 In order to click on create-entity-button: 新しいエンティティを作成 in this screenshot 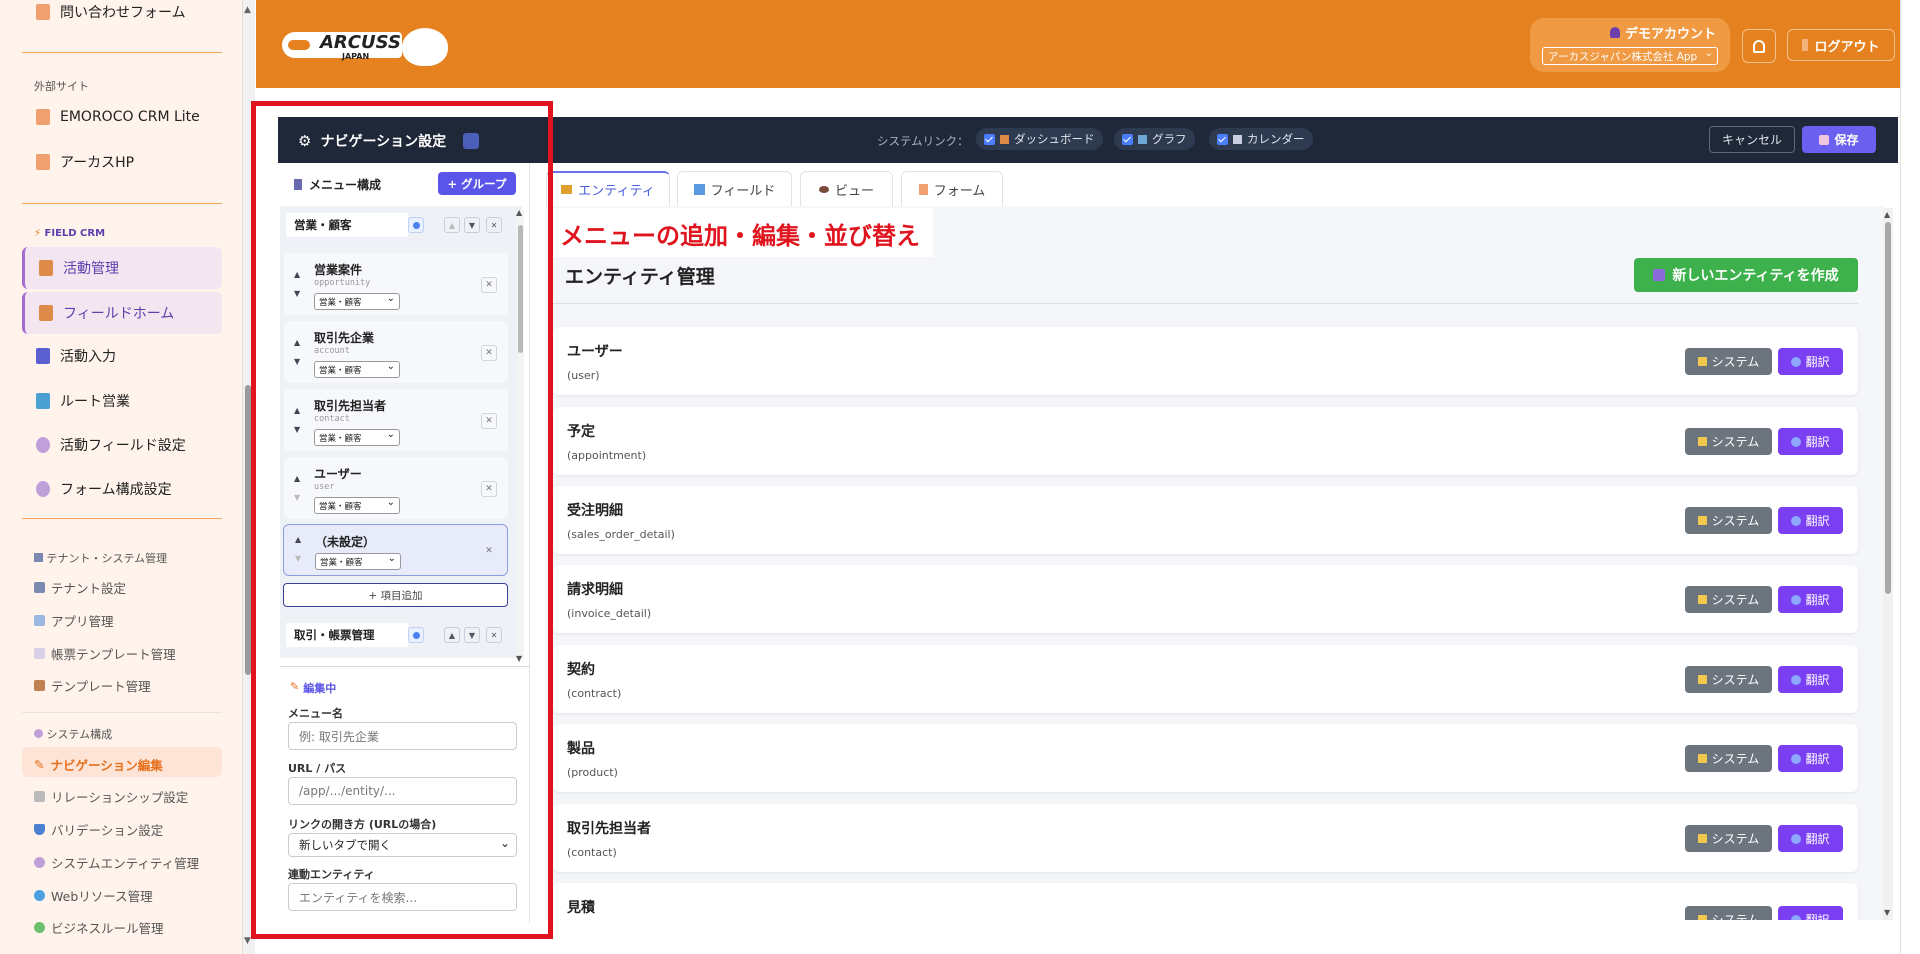, I will do `click(1746, 275)`.